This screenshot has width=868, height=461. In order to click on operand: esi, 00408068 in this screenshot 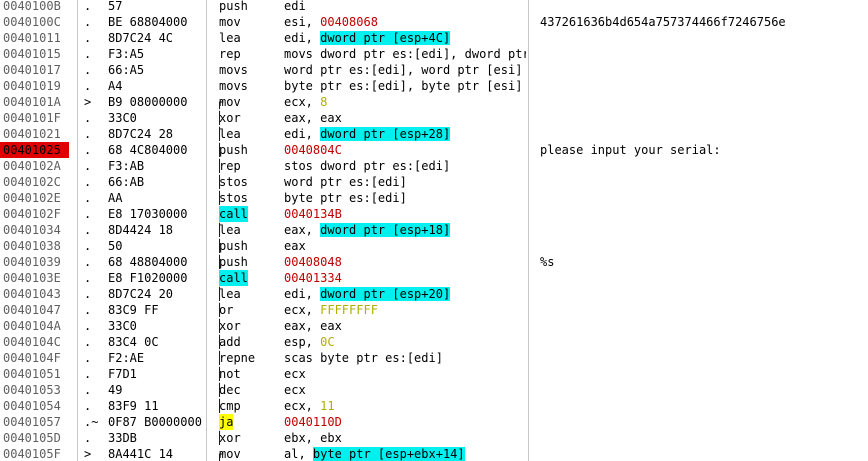, I will do `click(331, 22)`.